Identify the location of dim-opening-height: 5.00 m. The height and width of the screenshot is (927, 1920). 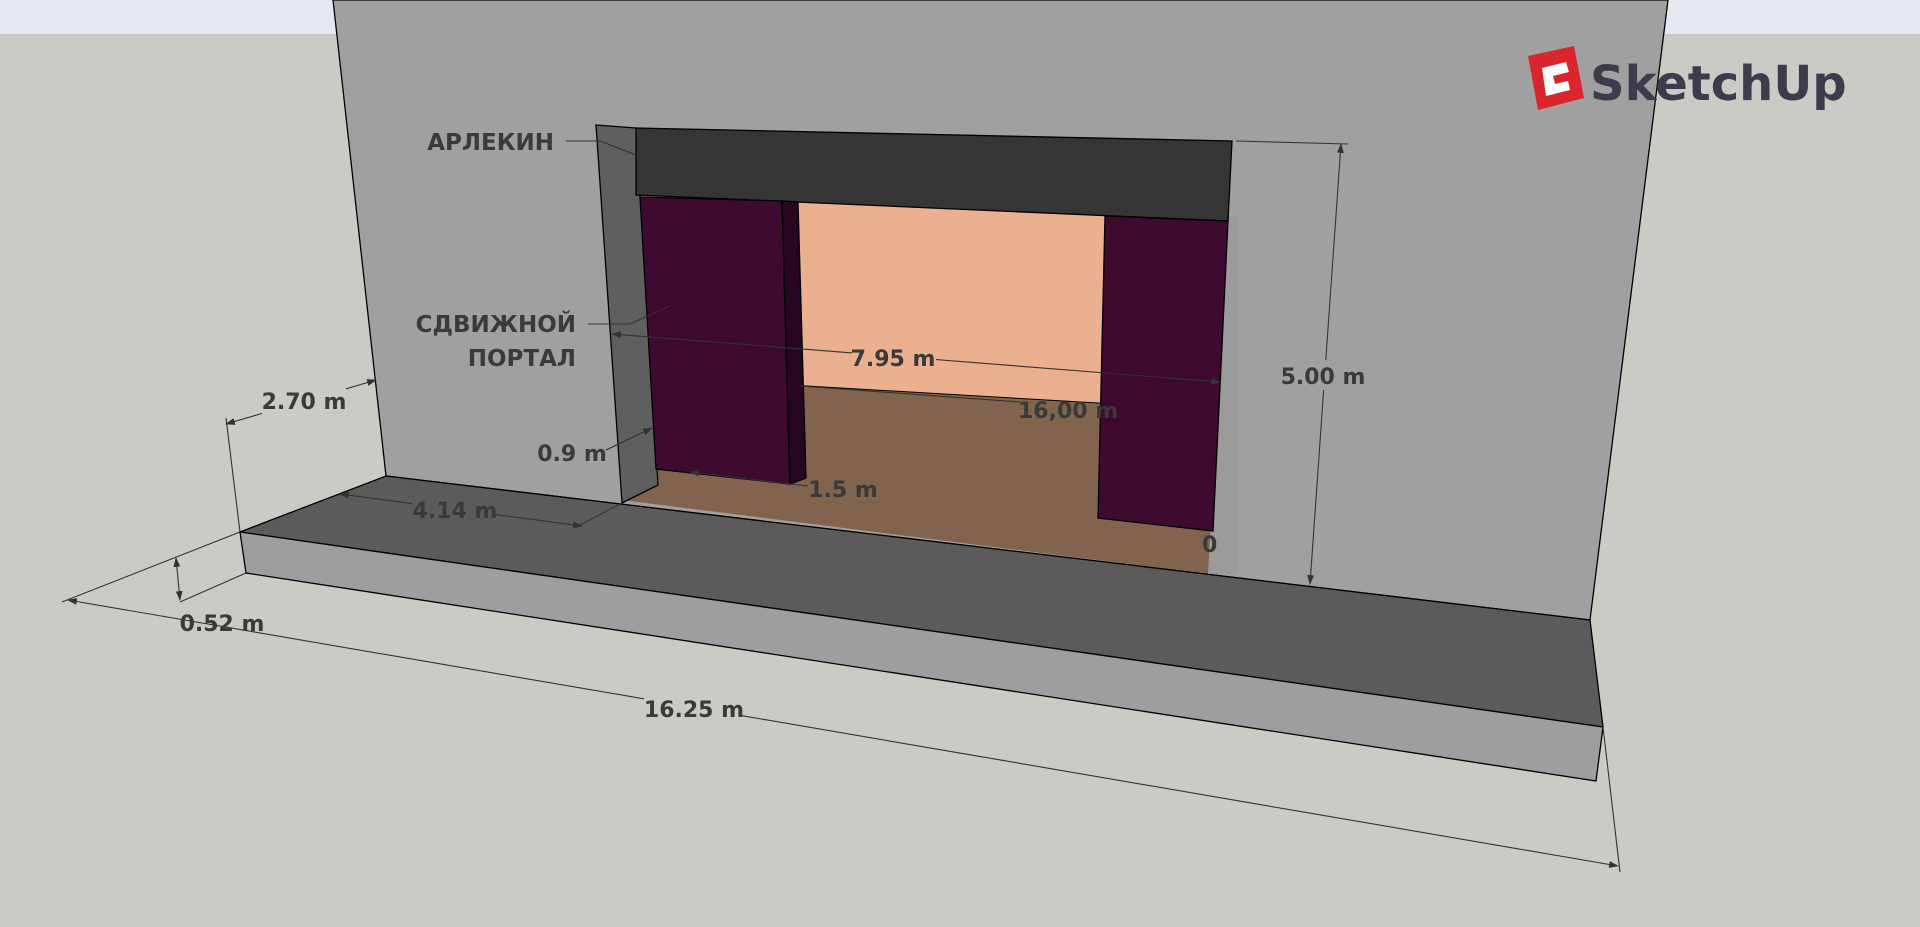
(1323, 377).